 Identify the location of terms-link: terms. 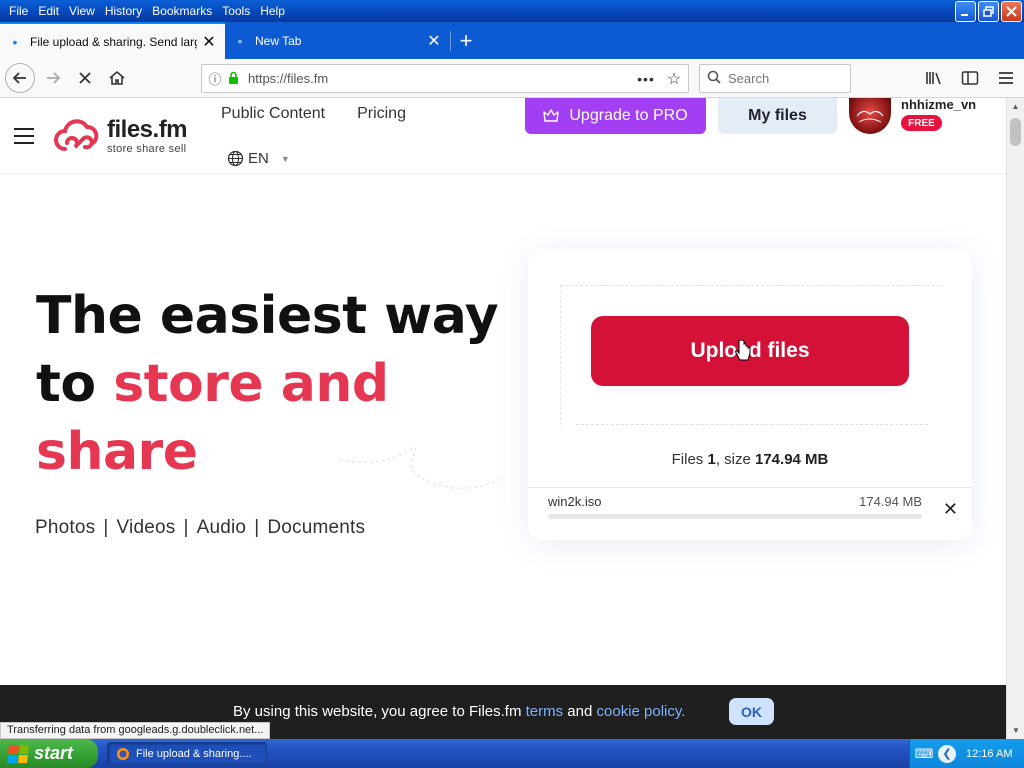
(545, 711).